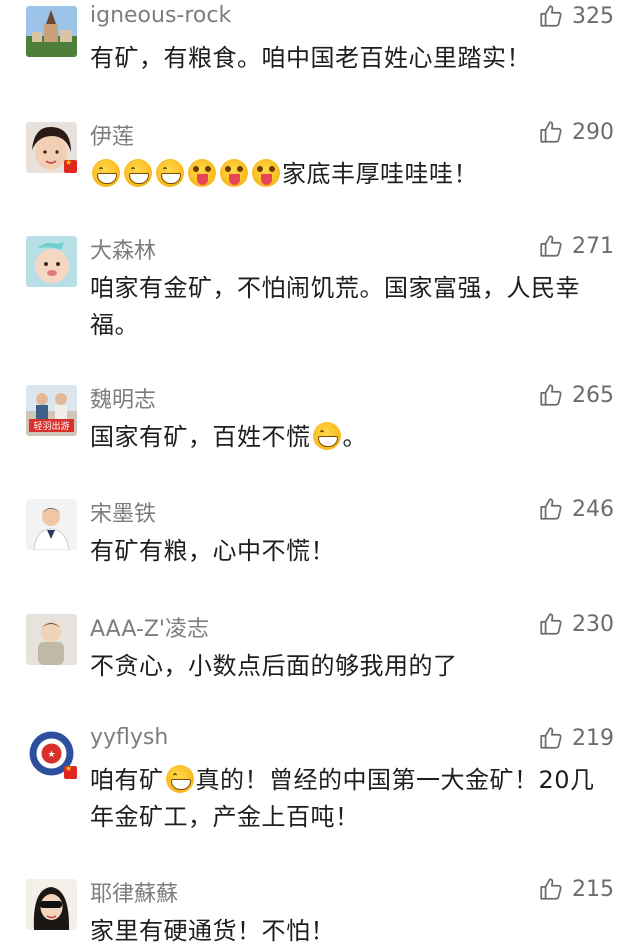 The width and height of the screenshot is (640, 951). What do you see at coordinates (274, 666) in the screenshot?
I see `comment-text: 不贪心，小数点后面的够我用的了` at bounding box center [274, 666].